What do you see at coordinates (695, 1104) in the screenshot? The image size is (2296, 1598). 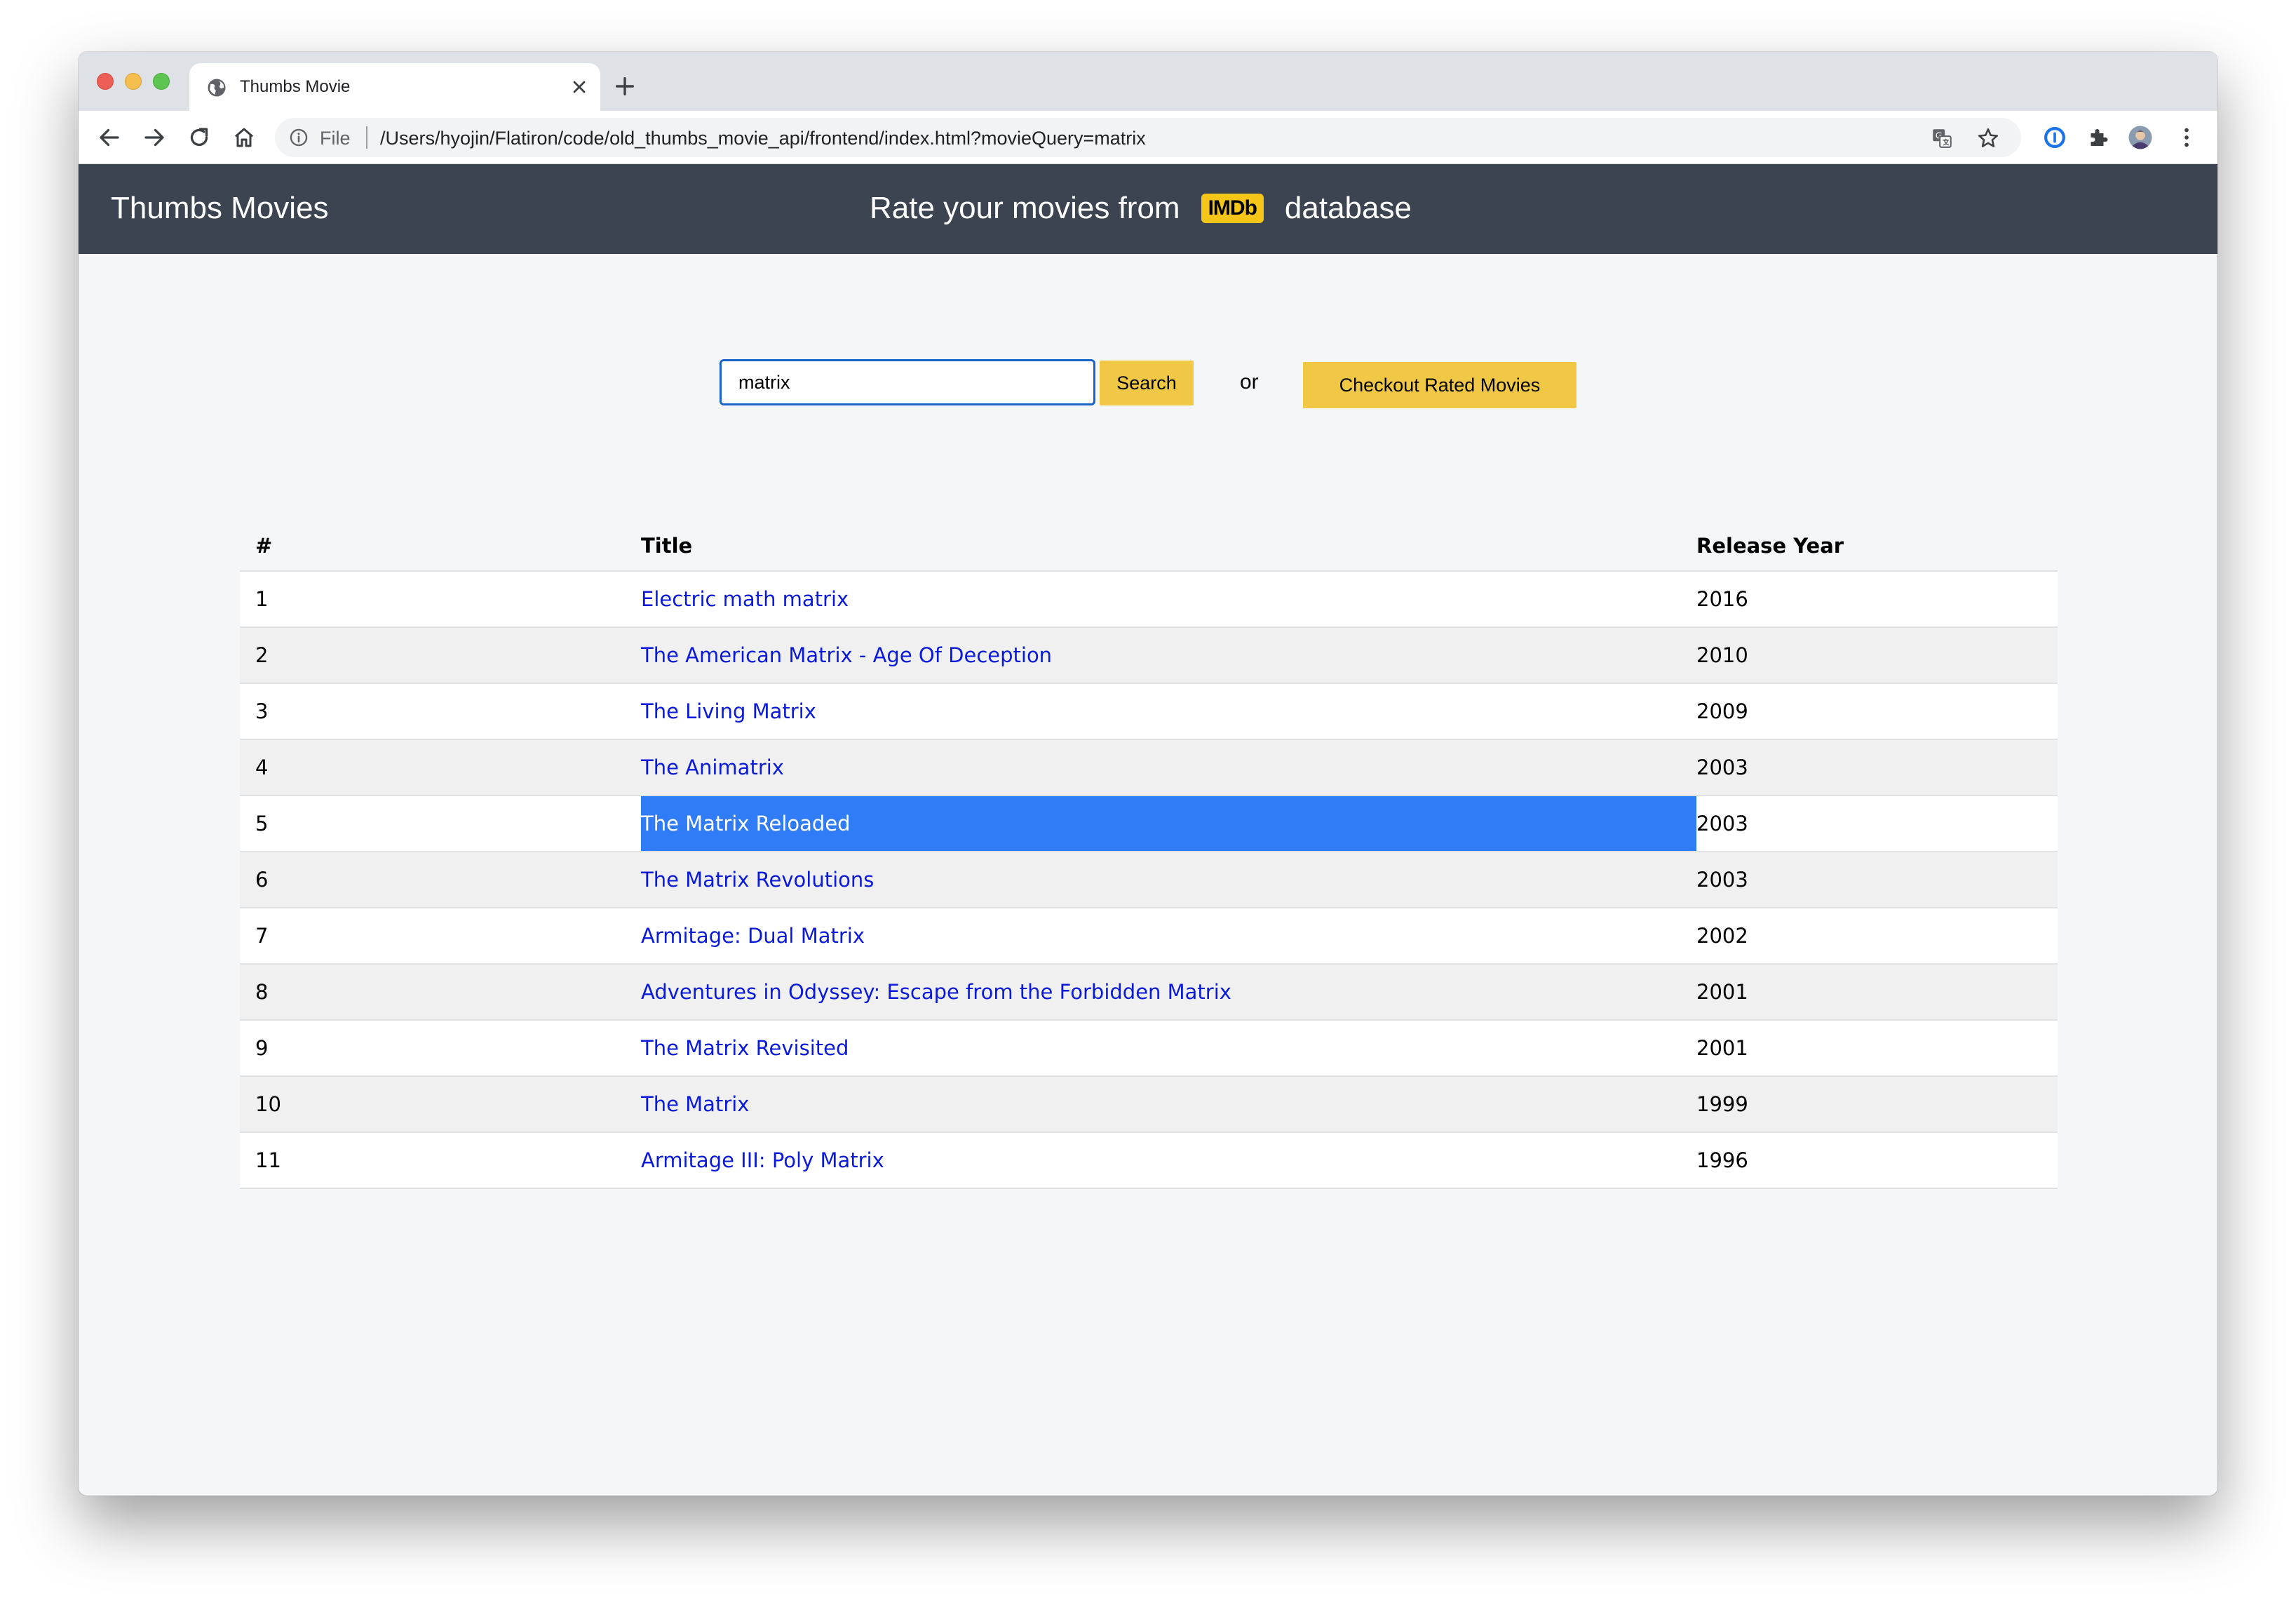 I see `movie-title-link: The Matrix` at bounding box center [695, 1104].